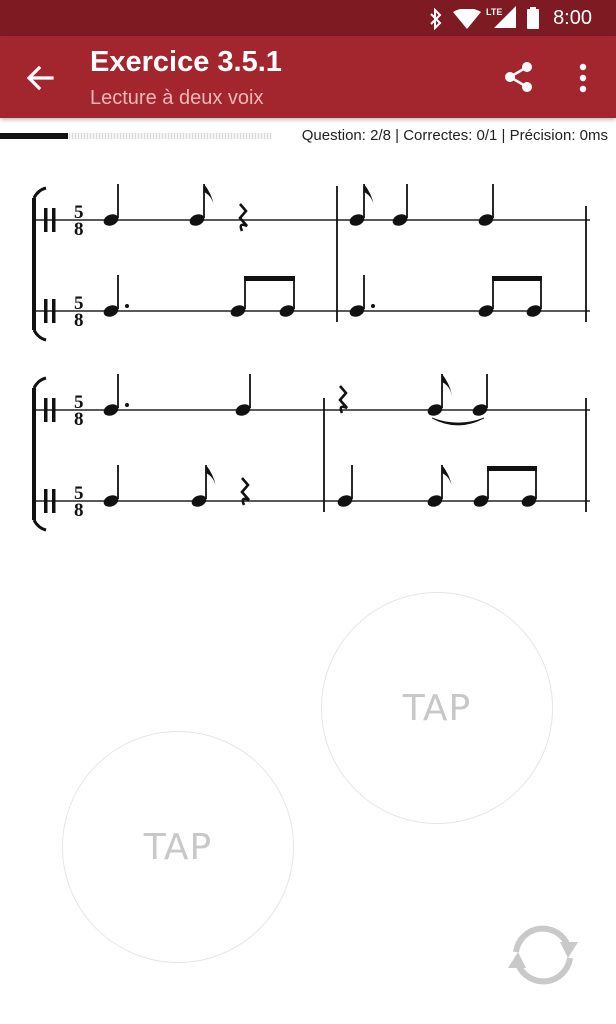  I want to click on lte-signal-icon: LTE, so click(501, 17).